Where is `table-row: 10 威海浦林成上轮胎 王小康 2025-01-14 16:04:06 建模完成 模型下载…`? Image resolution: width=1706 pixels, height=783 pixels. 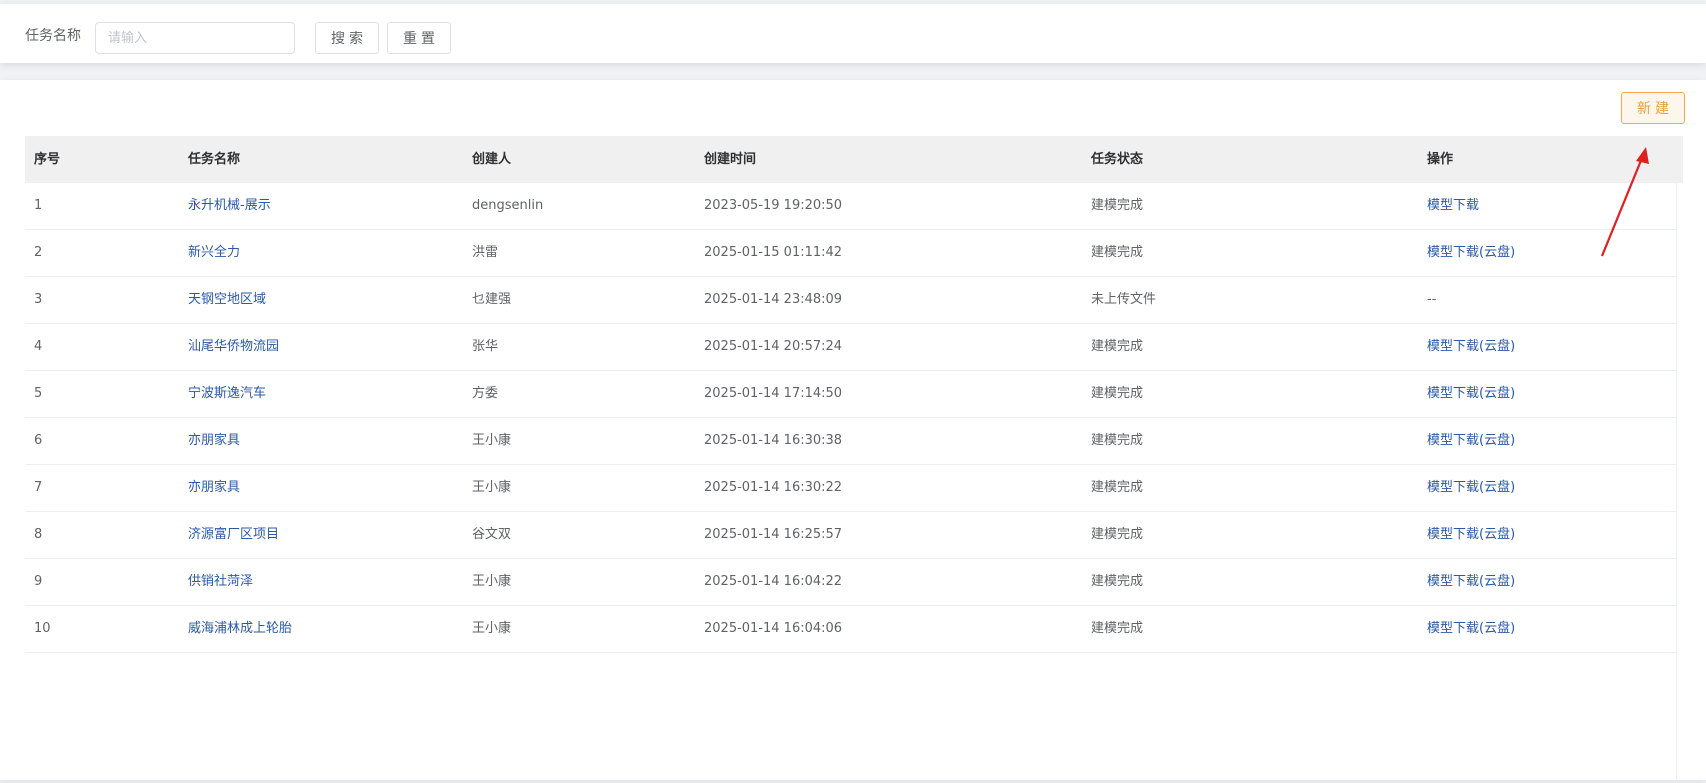
table-row: 10 威海浦林成上轮胎 王小康 2025-01-14 16:04:06 建模完成 模型下载… is located at coordinates (851, 629).